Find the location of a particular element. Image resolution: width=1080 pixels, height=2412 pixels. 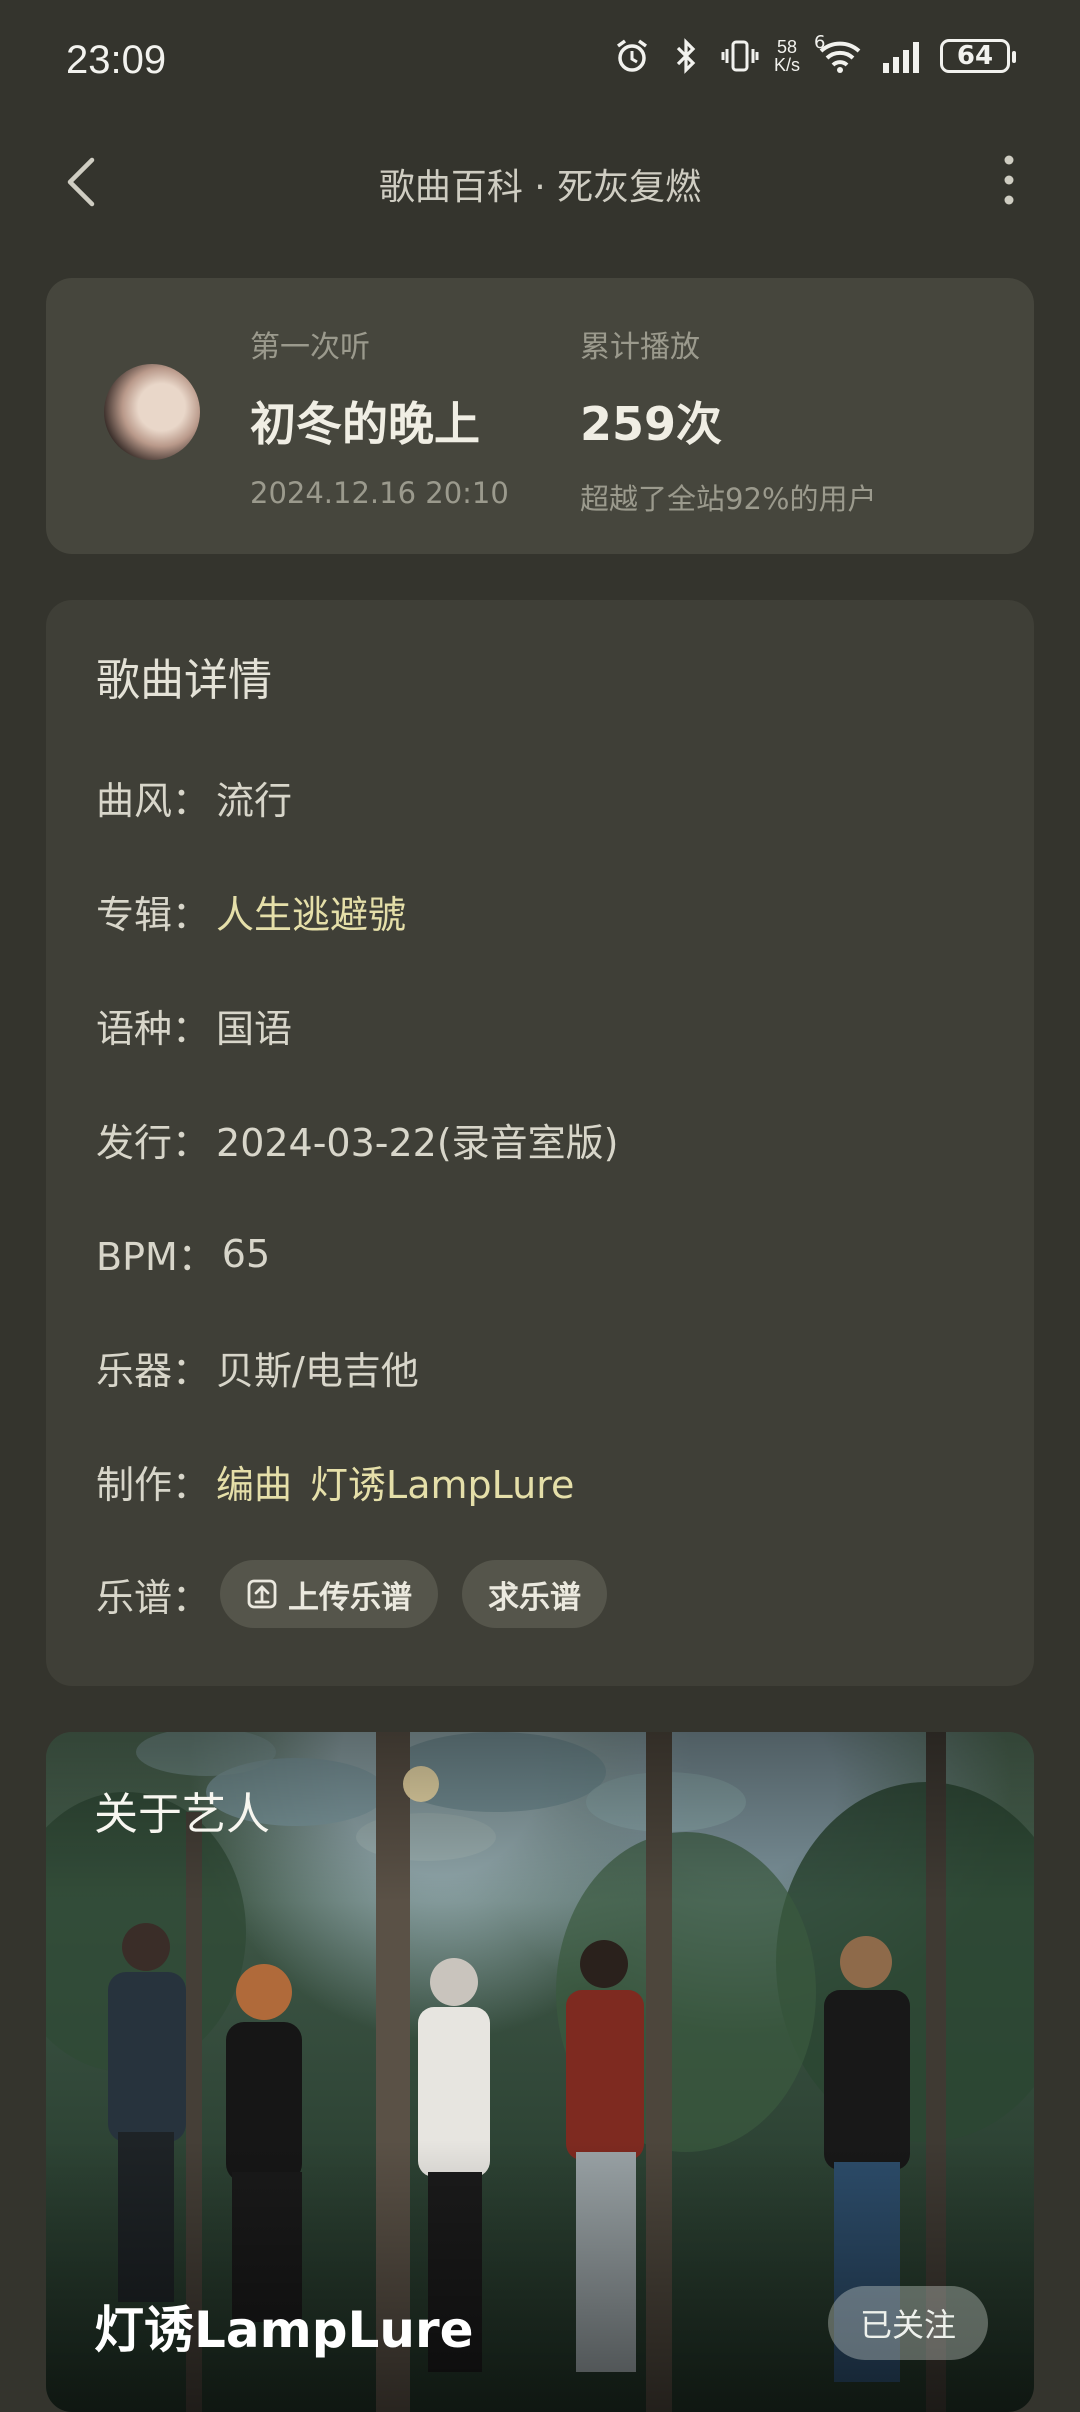

request-sheet-button: 求乐谱 is located at coordinates (535, 1594).